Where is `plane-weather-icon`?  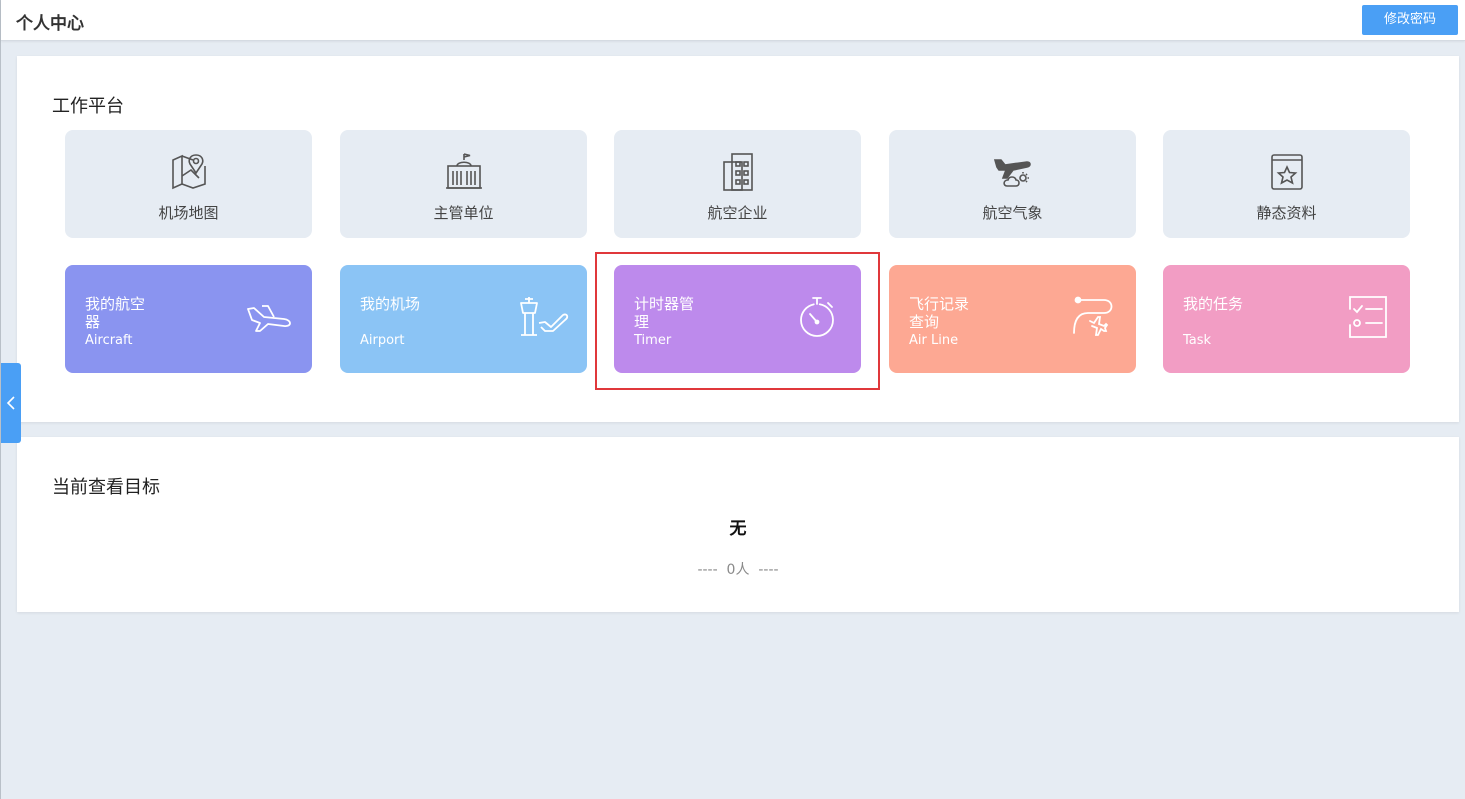
plane-weather-icon is located at coordinates (1012, 173).